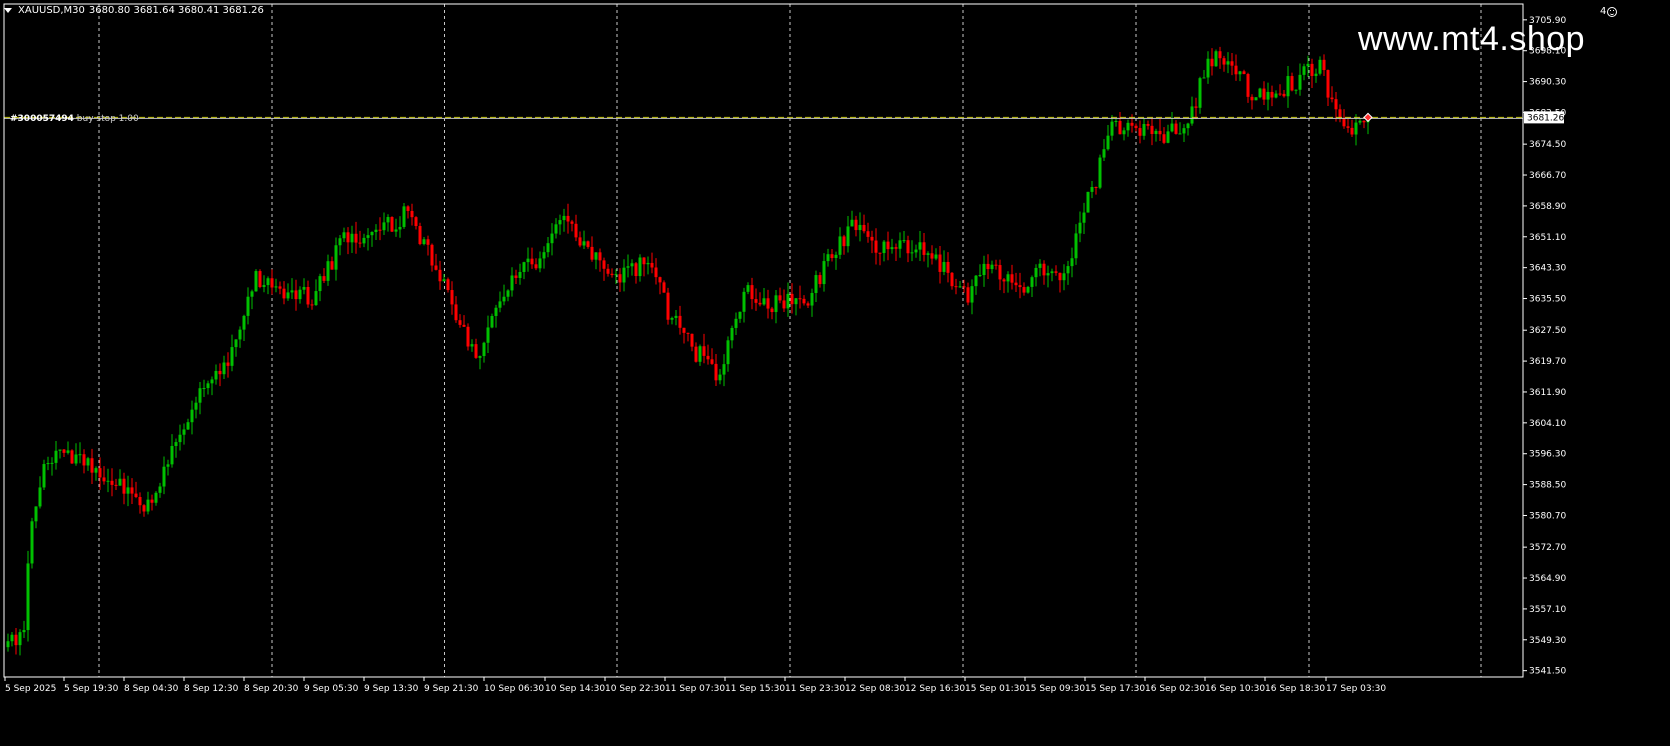 This screenshot has width=1670, height=746. What do you see at coordinates (875, 689) in the screenshot?
I see `time-tick-label: 12 Sep 08:30` at bounding box center [875, 689].